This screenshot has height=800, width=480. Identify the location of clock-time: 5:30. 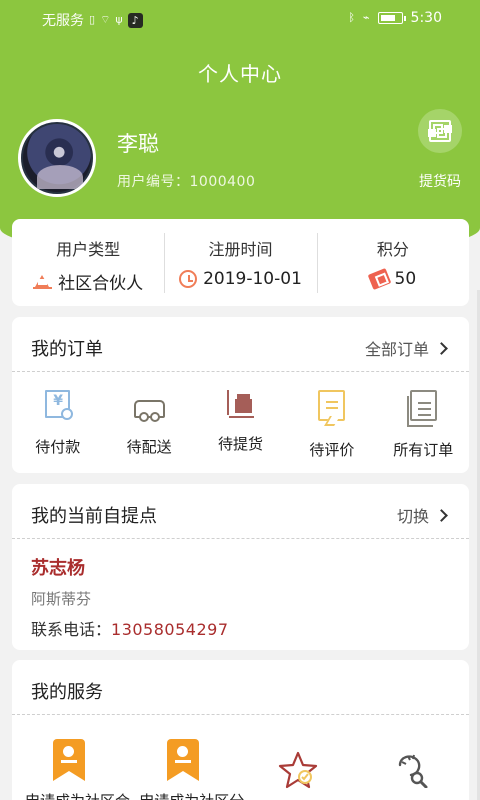
(426, 18).